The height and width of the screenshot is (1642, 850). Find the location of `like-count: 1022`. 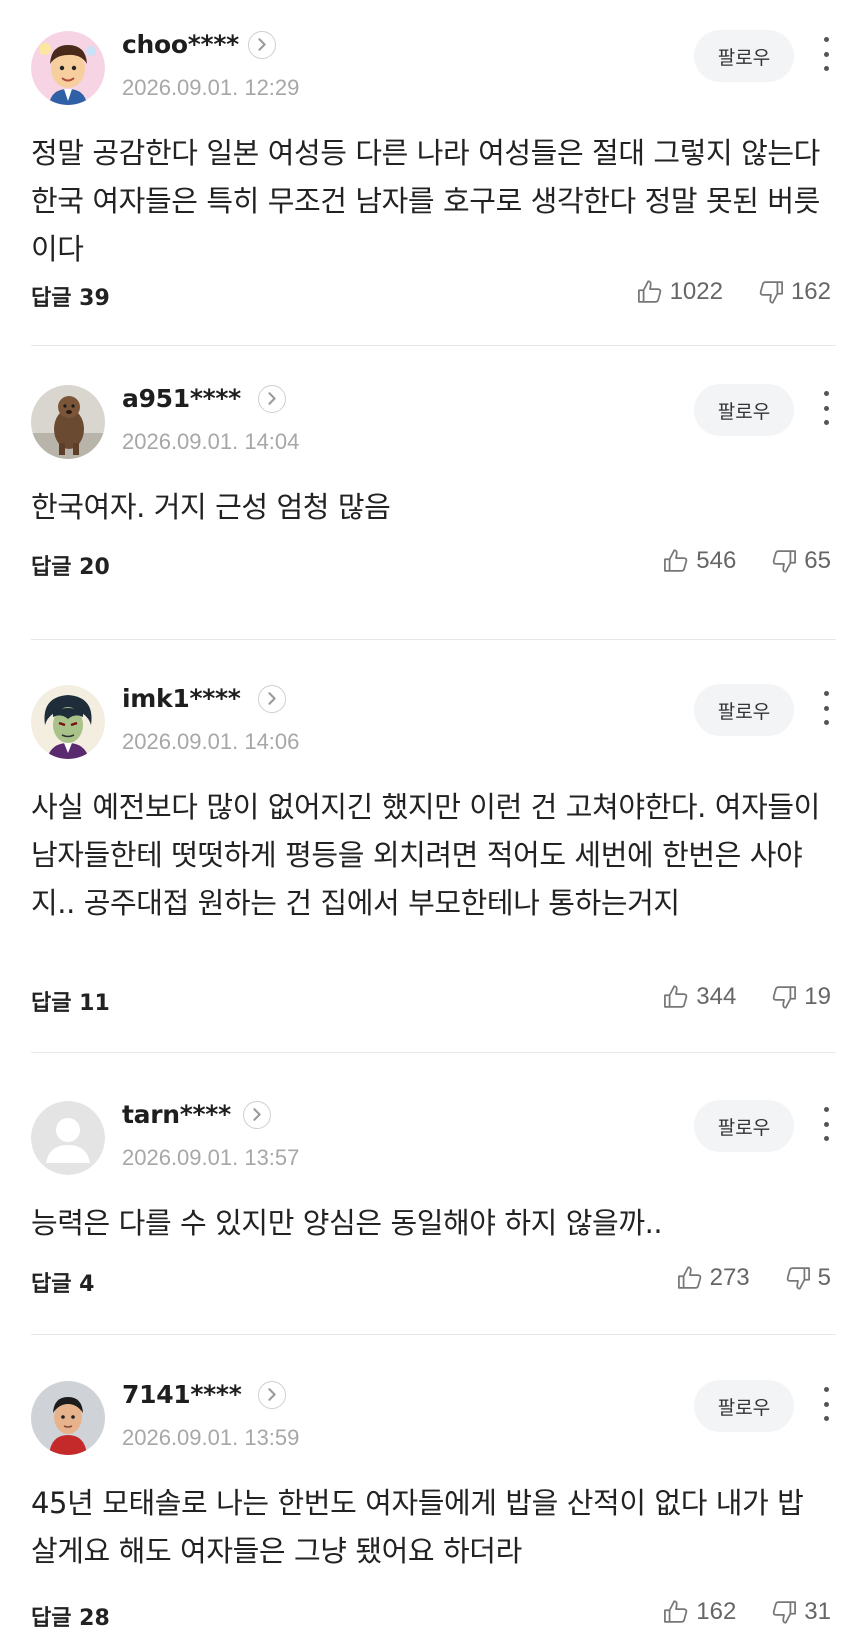

like-count: 1022 is located at coordinates (696, 291).